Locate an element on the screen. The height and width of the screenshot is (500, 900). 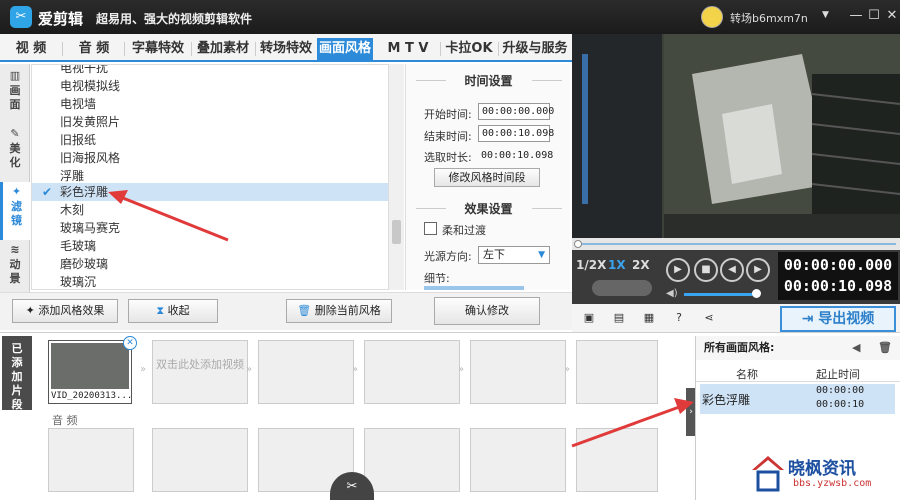
house-logo-icon is located at coordinates (768, 474).